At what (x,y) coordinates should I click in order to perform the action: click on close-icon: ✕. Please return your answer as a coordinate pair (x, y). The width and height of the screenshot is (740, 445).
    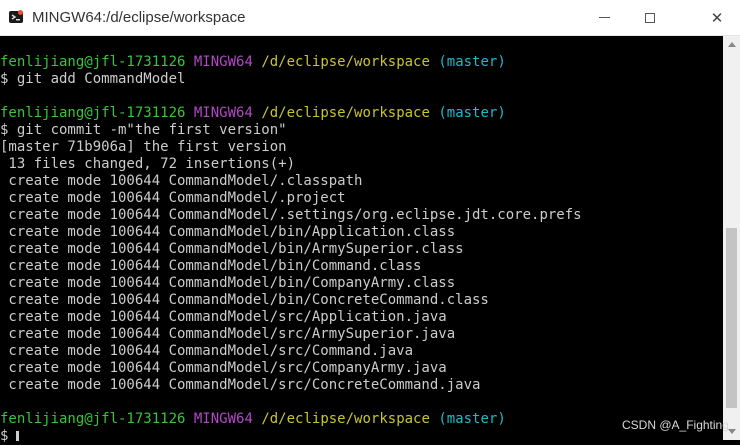
    Looking at the image, I should click on (717, 17).